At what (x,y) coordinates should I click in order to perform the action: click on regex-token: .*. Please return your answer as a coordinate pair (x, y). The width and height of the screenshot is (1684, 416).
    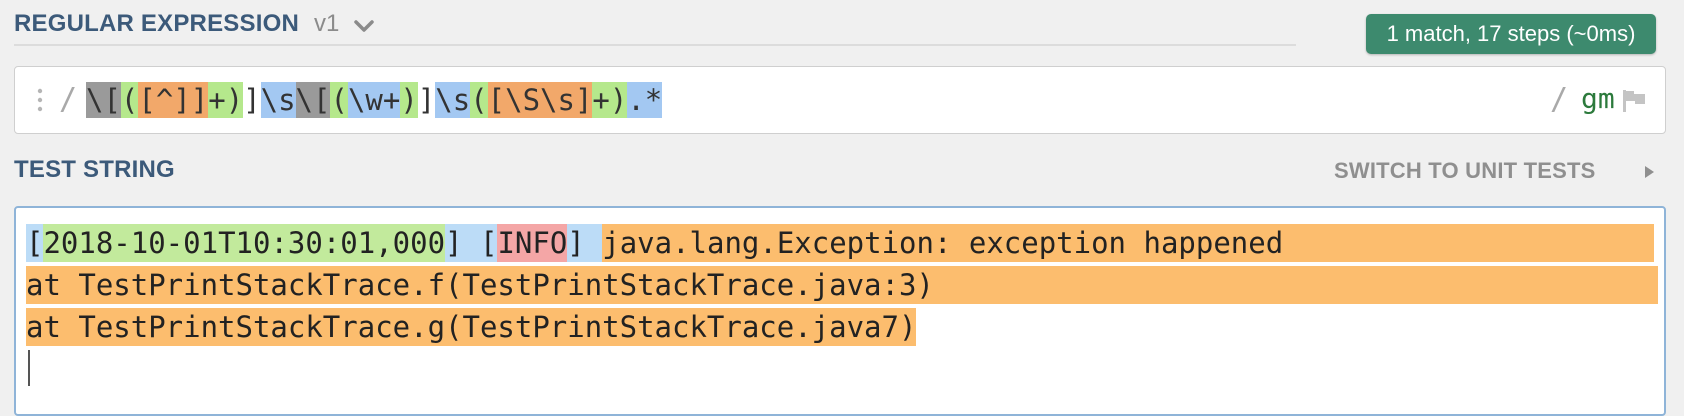
    Looking at the image, I should click on (645, 100).